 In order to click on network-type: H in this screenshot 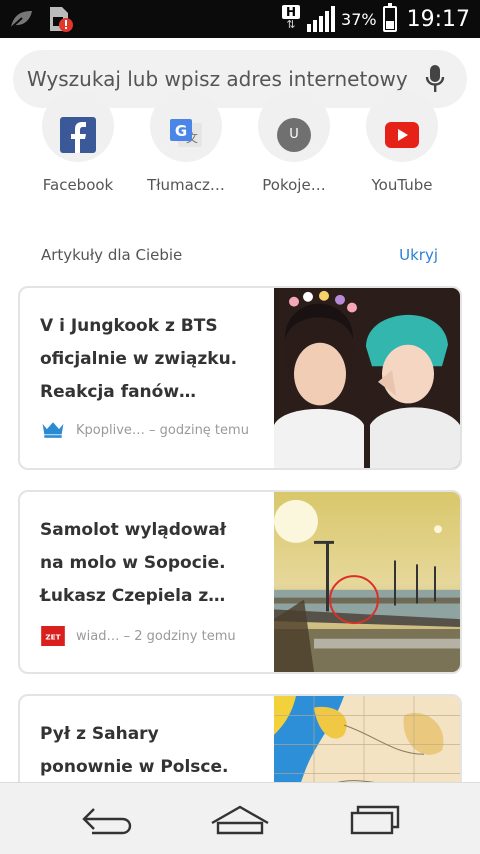, I will do `click(291, 12)`.